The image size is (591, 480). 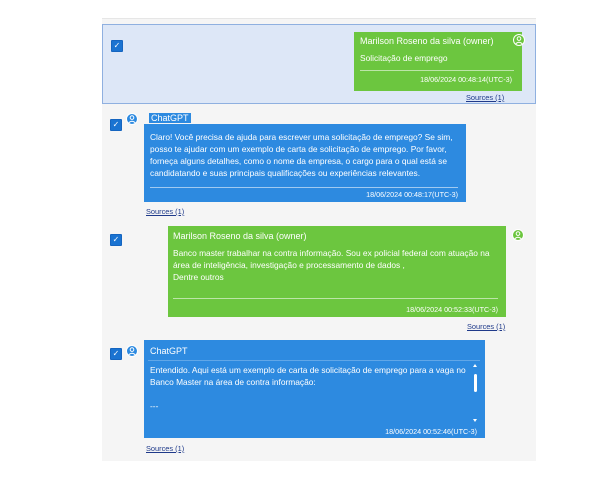 I want to click on message-scrollbar, so click(x=475, y=393).